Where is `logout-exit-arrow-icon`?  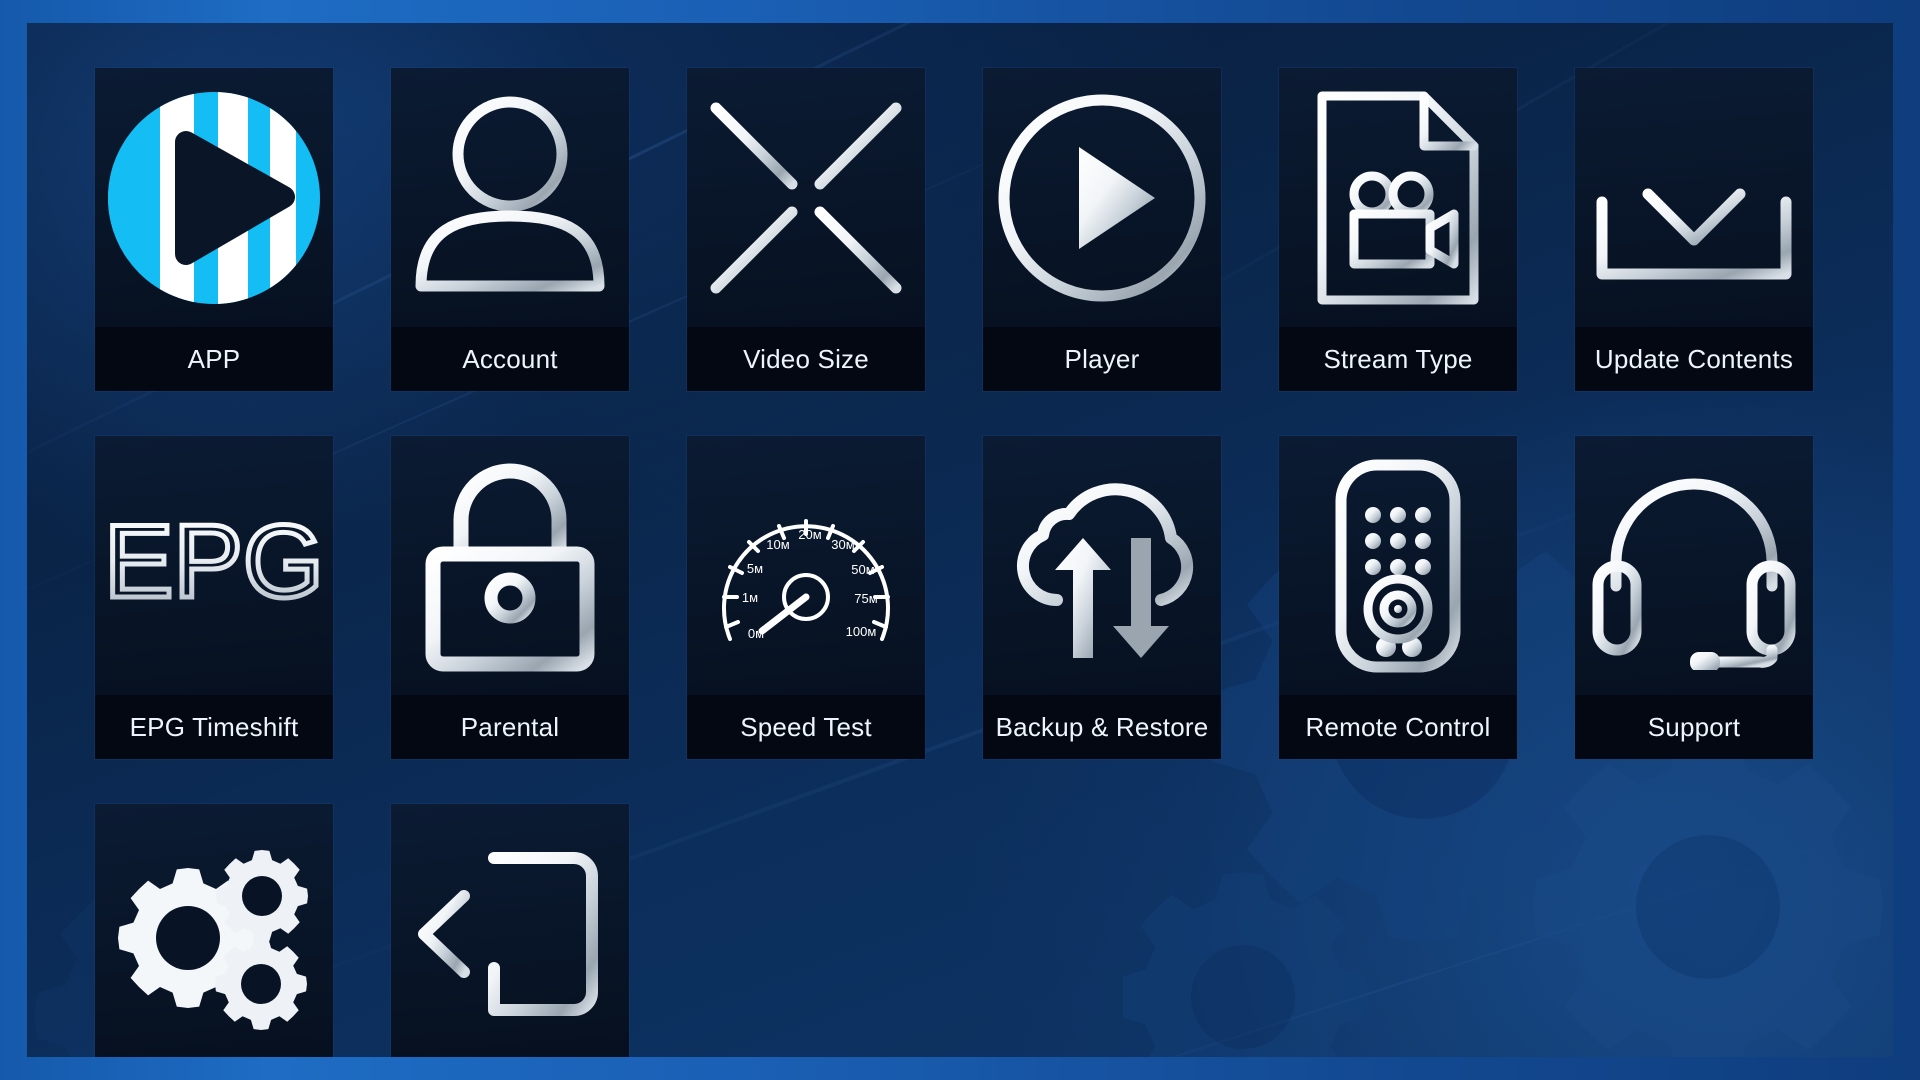
logout-exit-arrow-icon is located at coordinates (510, 930).